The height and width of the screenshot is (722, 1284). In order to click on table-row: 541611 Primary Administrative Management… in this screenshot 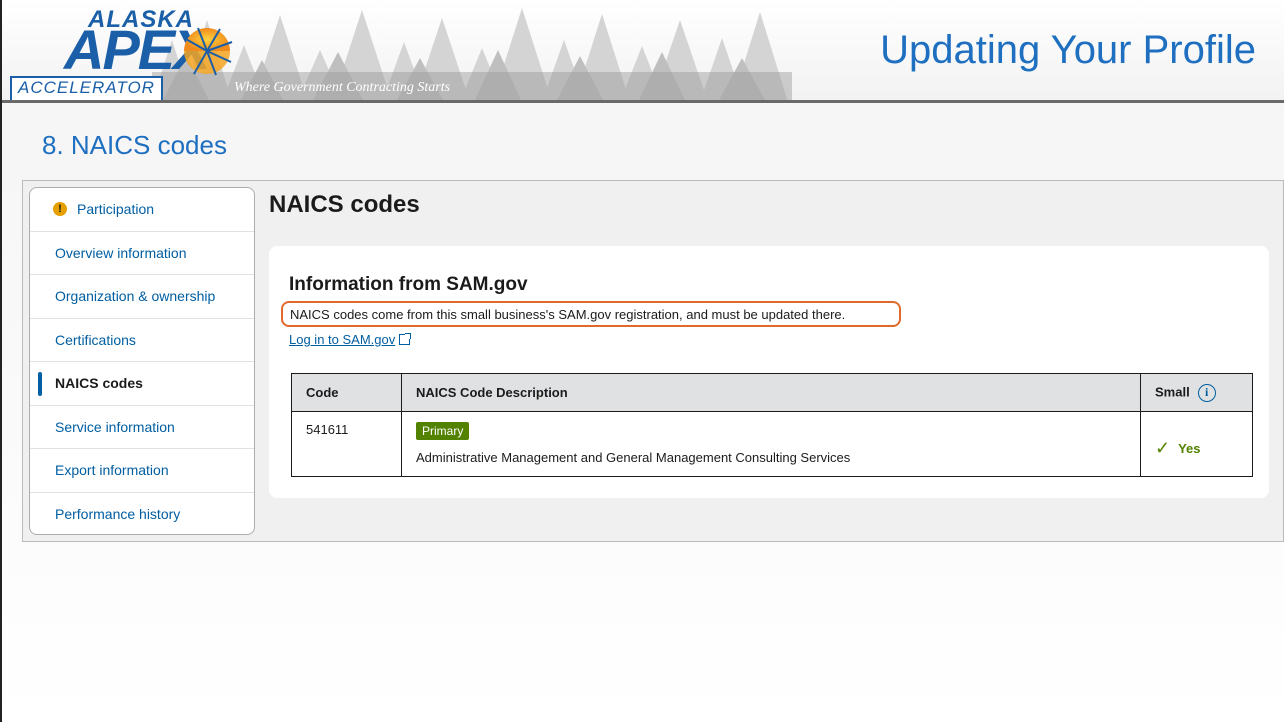, I will do `click(772, 444)`.